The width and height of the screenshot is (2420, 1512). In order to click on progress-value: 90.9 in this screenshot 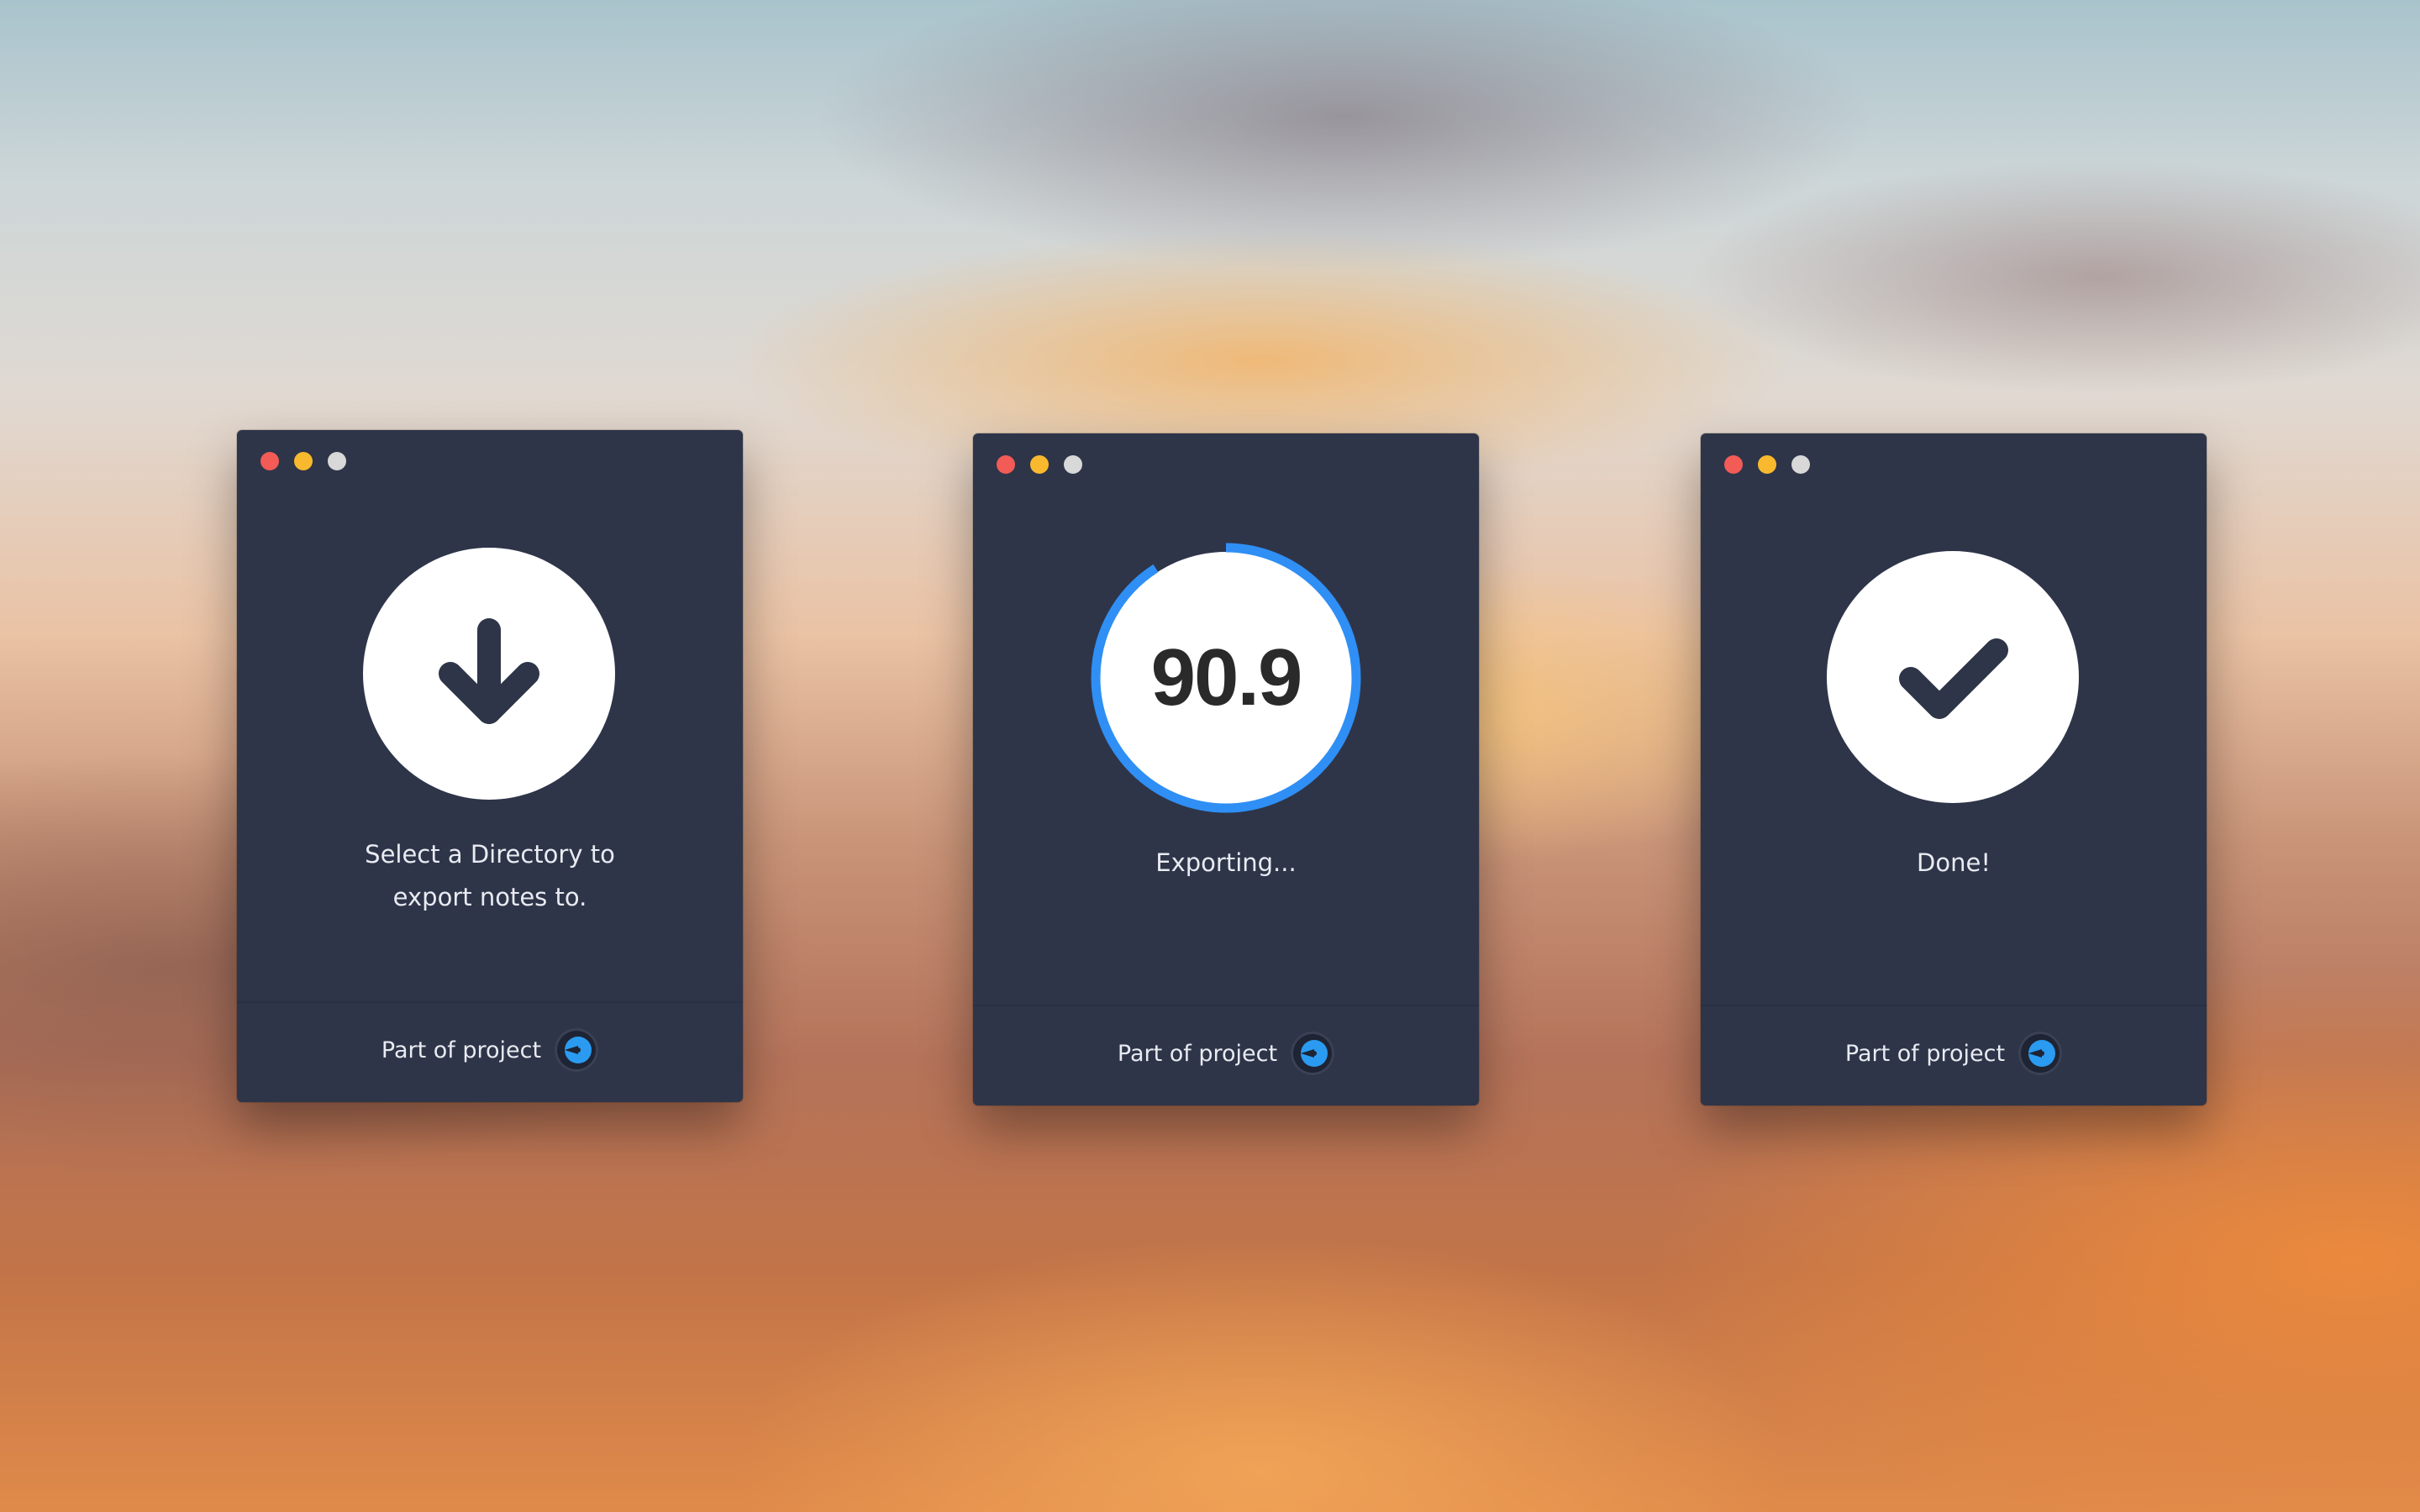, I will do `click(1226, 677)`.